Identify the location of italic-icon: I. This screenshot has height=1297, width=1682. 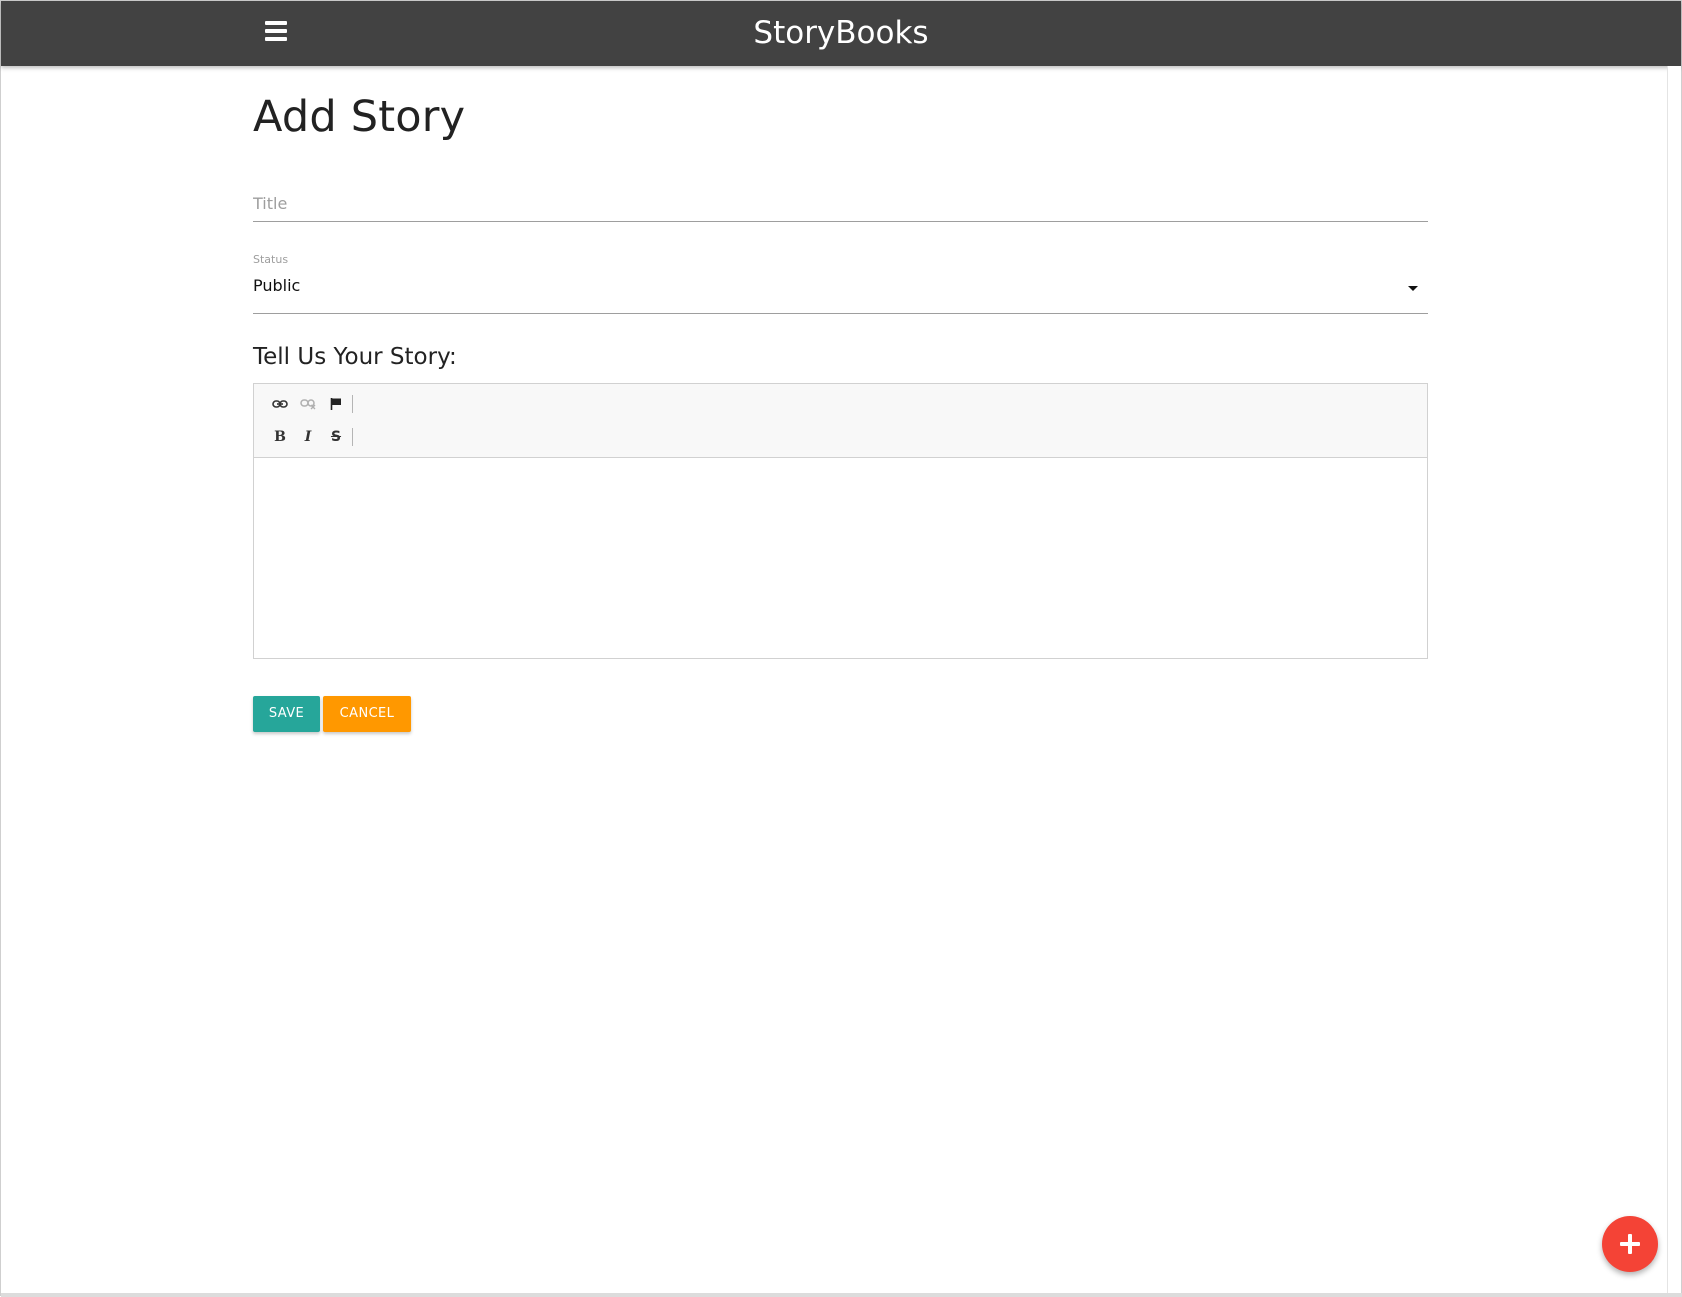
(308, 437).